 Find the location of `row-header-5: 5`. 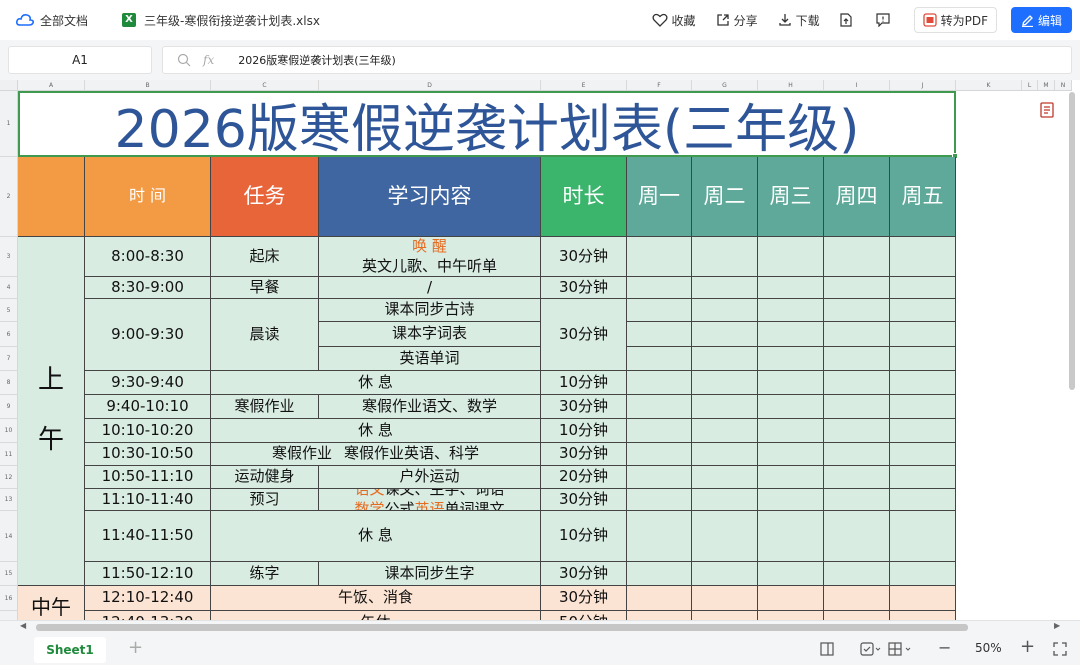

row-header-5: 5 is located at coordinates (9, 310).